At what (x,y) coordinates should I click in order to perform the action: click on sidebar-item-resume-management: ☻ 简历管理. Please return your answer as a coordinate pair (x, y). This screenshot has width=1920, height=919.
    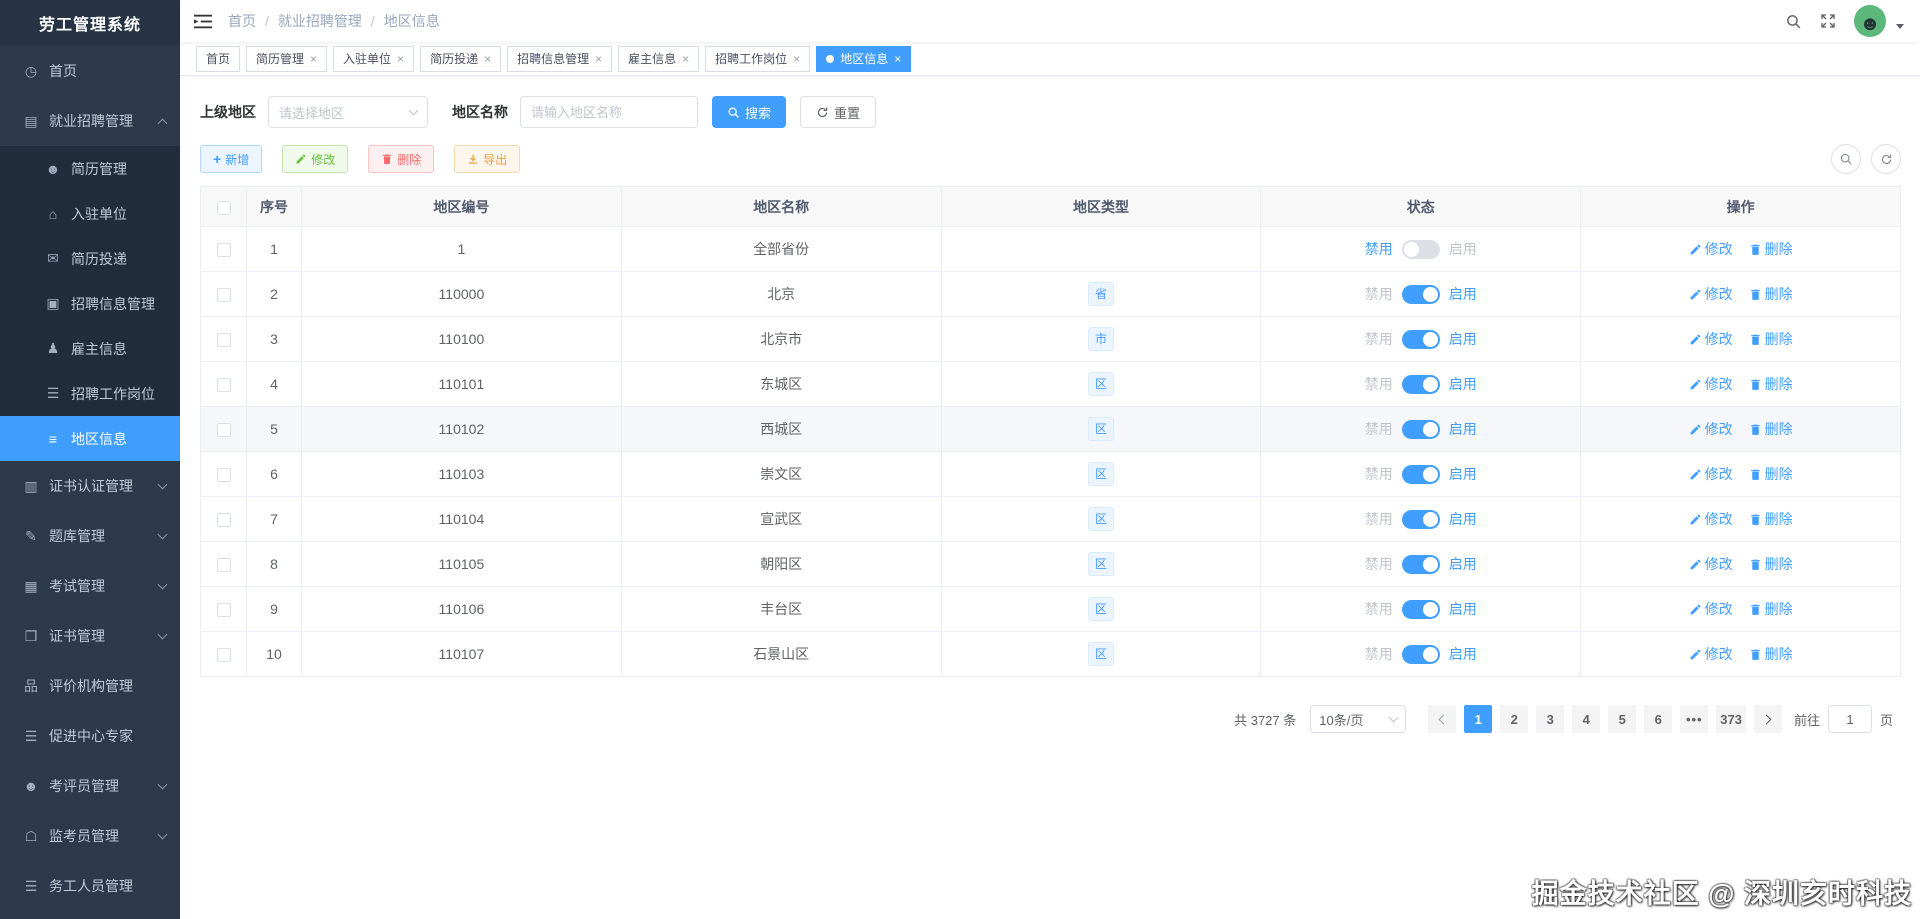
    Looking at the image, I should click on (90, 168).